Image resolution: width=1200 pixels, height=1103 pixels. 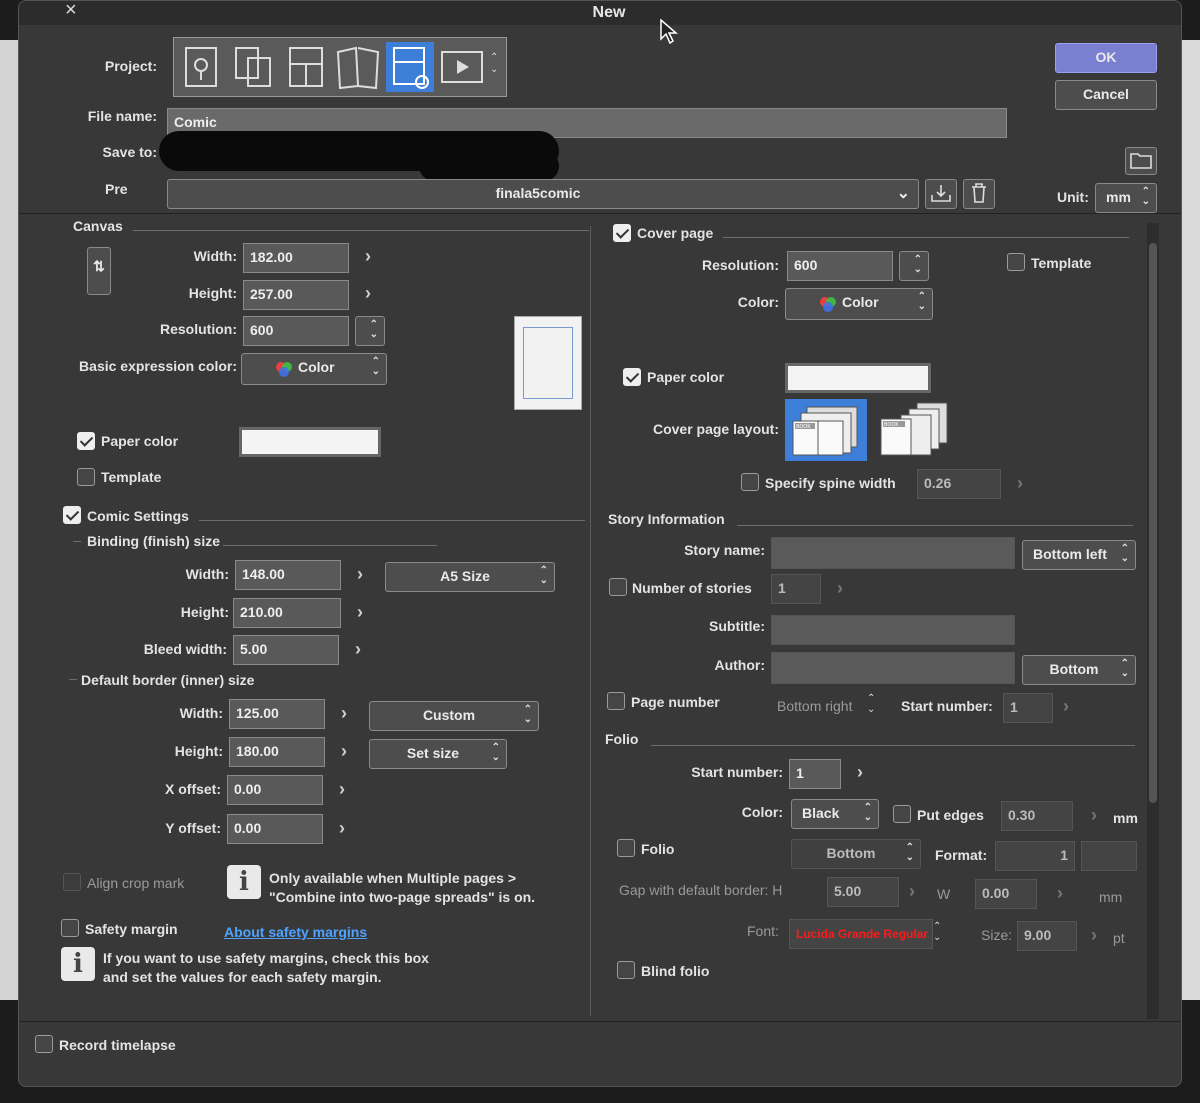 What do you see at coordinates (626, 970) in the screenshot?
I see `blind-folio-checkbox` at bounding box center [626, 970].